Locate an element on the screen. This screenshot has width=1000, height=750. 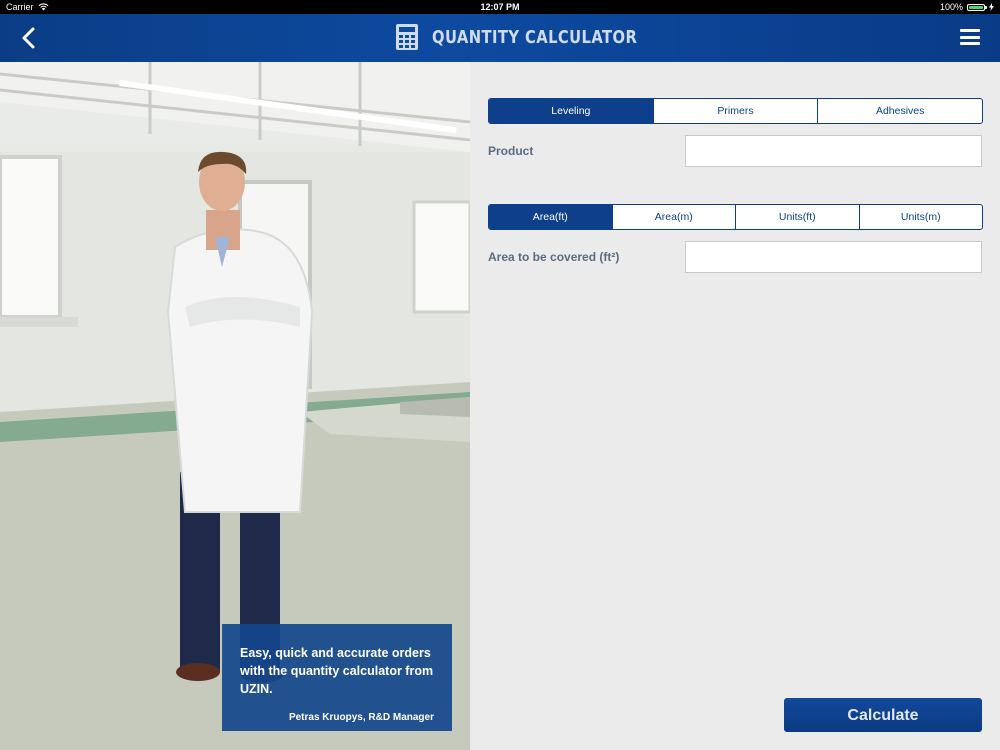
tab-area-m: Area(m) is located at coordinates (673, 217).